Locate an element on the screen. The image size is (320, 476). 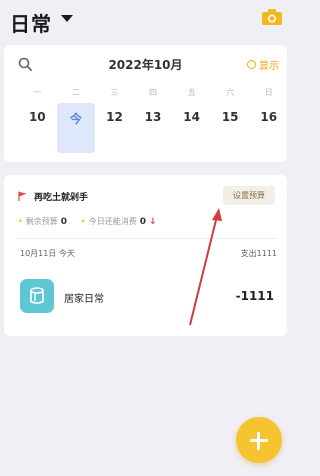
today-allowance: • 今日还能消费 0 ↓ is located at coordinates (119, 221).